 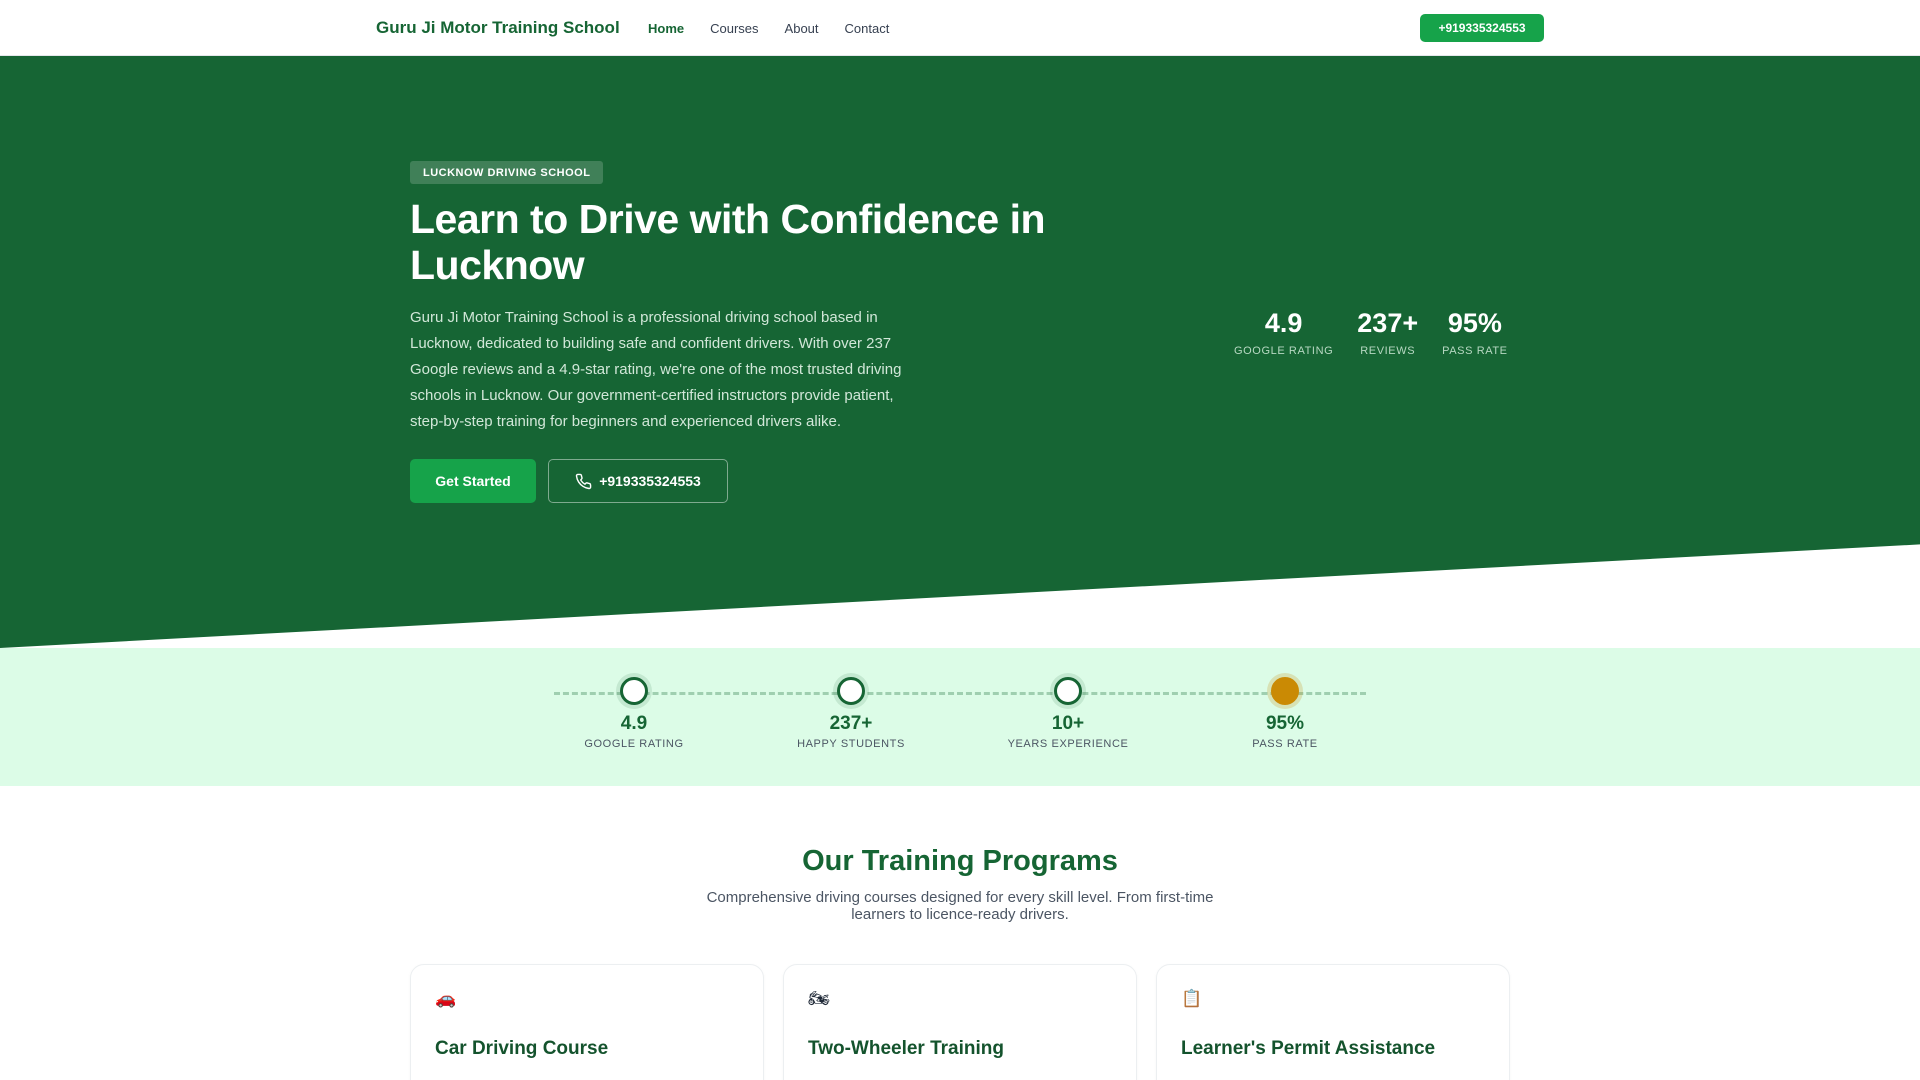 What do you see at coordinates (446, 998) in the screenshot?
I see `car-icon: 🚗` at bounding box center [446, 998].